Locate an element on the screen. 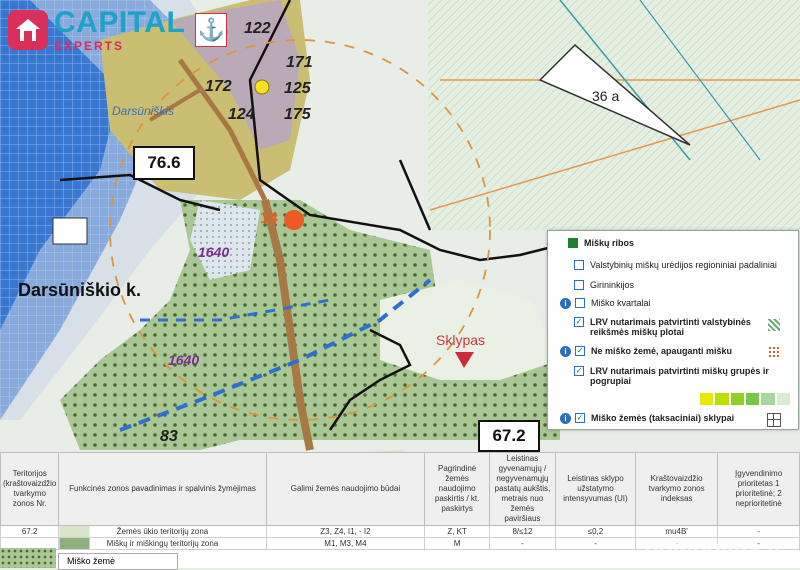 This screenshot has height=570, width=800. plot-number-175: 175 is located at coordinates (297, 114).